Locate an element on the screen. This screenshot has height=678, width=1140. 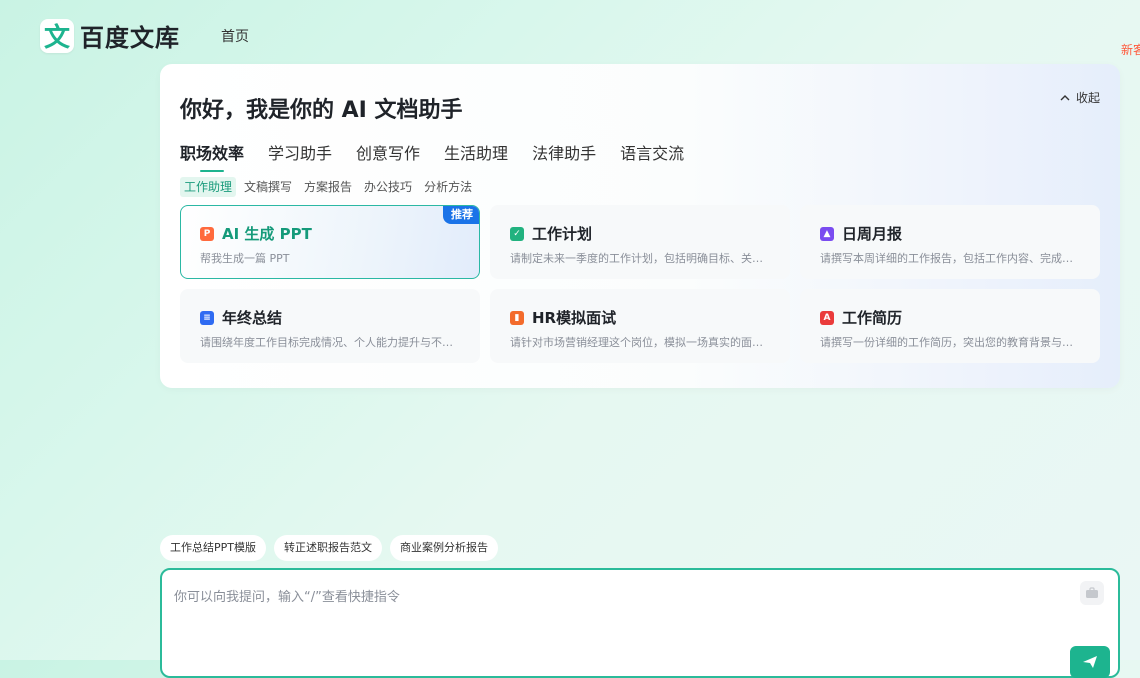
card-hr-interview: ▮ HR模拟面试 请针对市场营销经理这个岗位，模拟一场真实的面试场景 is located at coordinates (640, 326).